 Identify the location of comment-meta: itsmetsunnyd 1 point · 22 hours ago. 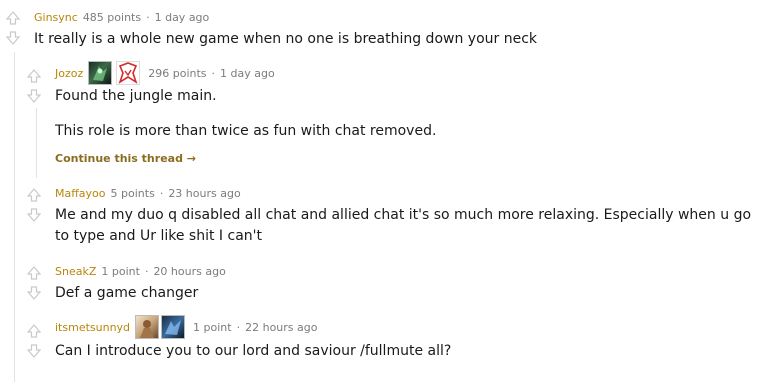
(186, 327).